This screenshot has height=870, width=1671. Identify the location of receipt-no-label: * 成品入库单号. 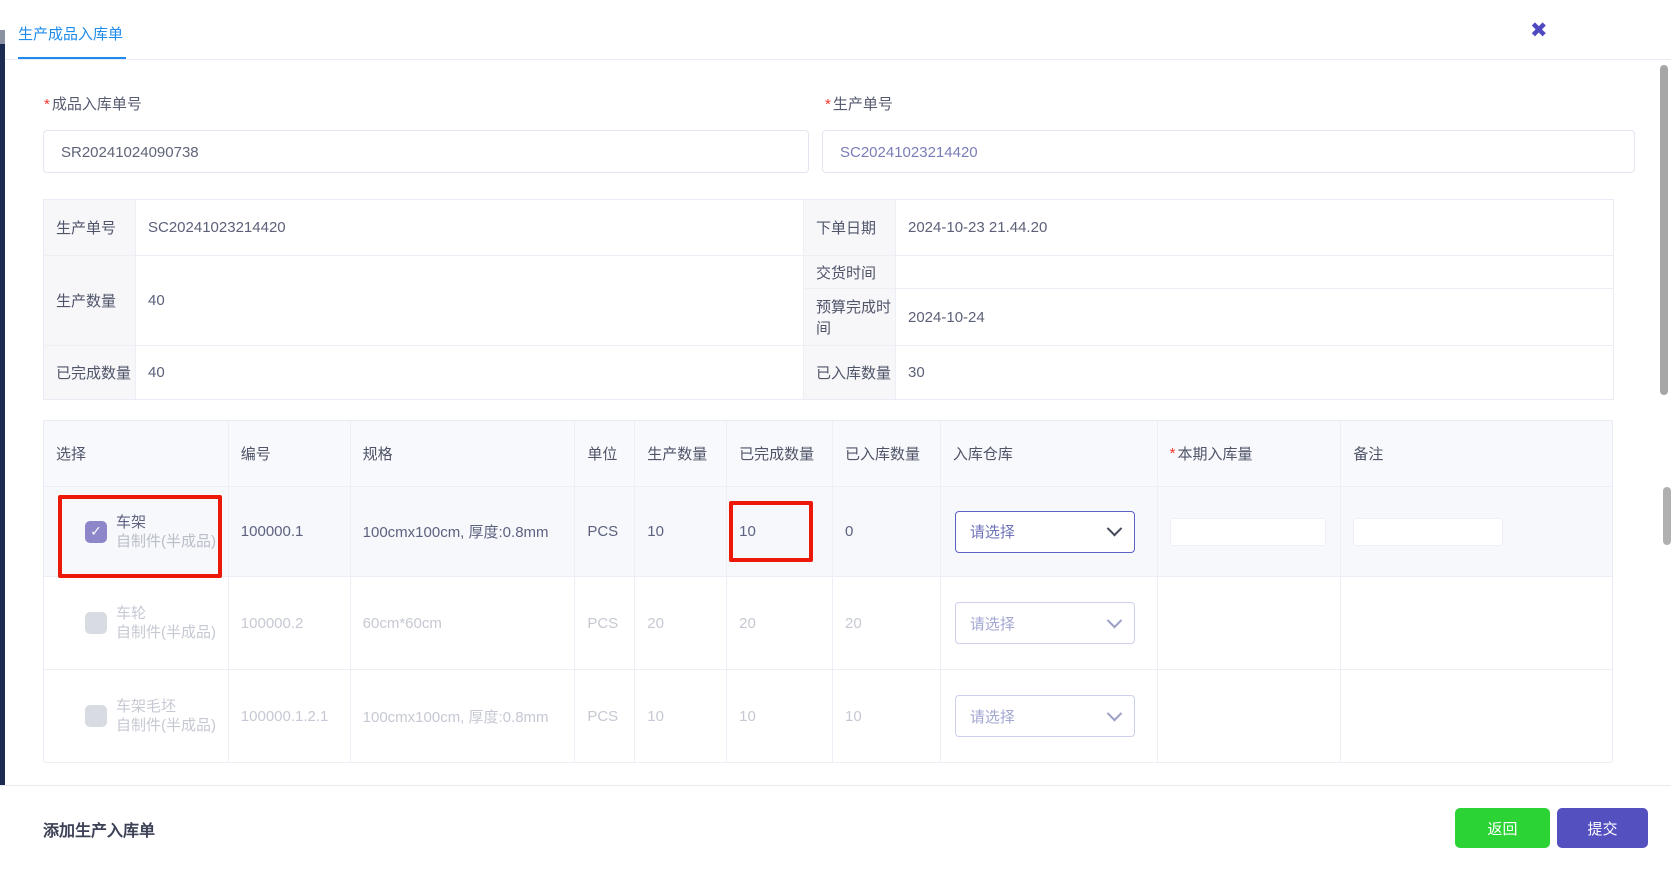
(93, 104).